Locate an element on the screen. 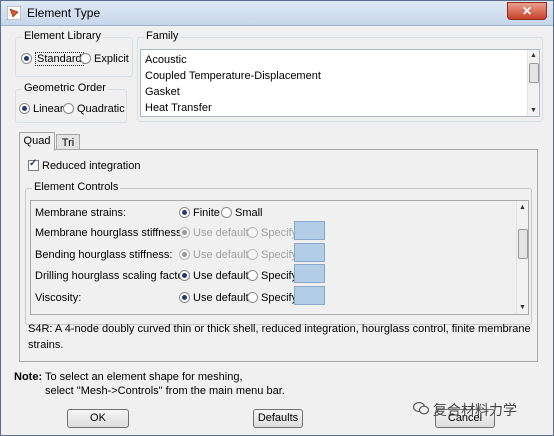 The height and width of the screenshot is (436, 554). checkbox-indicator is located at coordinates (33, 164).